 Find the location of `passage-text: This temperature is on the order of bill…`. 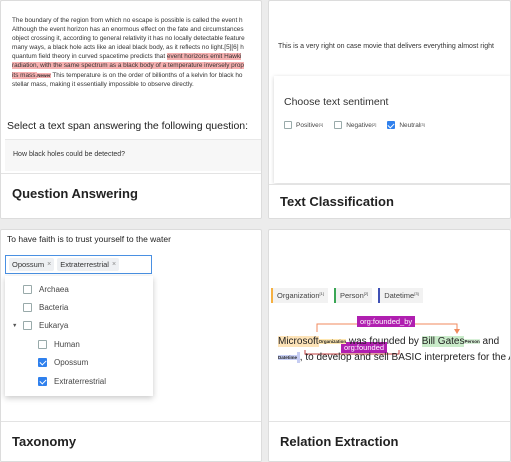

passage-text: This temperature is on the order of bill… is located at coordinates (146, 75).